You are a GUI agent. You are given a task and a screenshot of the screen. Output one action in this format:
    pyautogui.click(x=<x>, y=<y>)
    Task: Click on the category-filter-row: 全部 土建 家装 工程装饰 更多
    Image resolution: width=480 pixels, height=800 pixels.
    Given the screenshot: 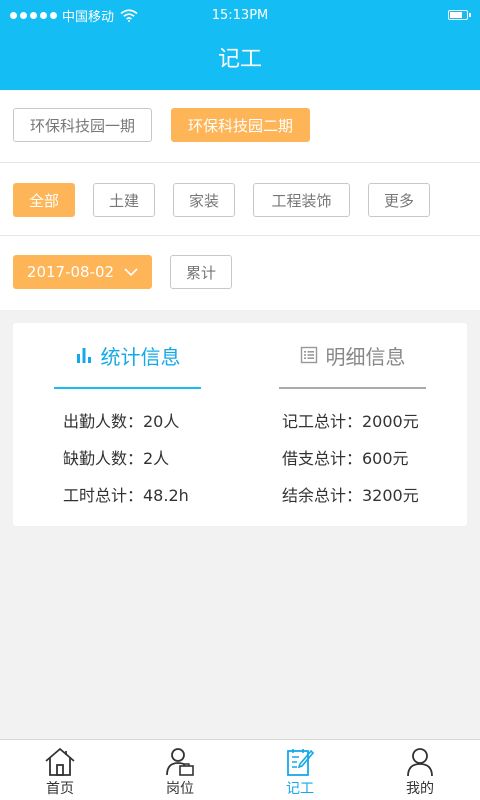 What is the action you would take?
    pyautogui.click(x=240, y=199)
    